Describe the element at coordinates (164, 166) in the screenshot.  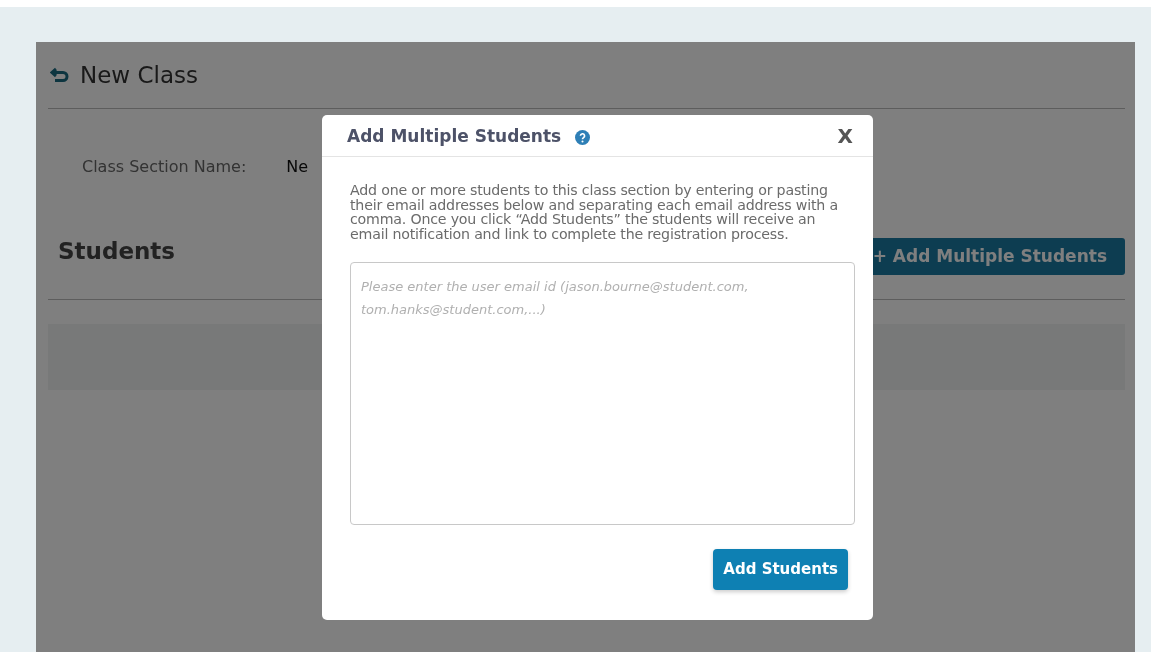
I see `field-label: Class Section Name:` at that location.